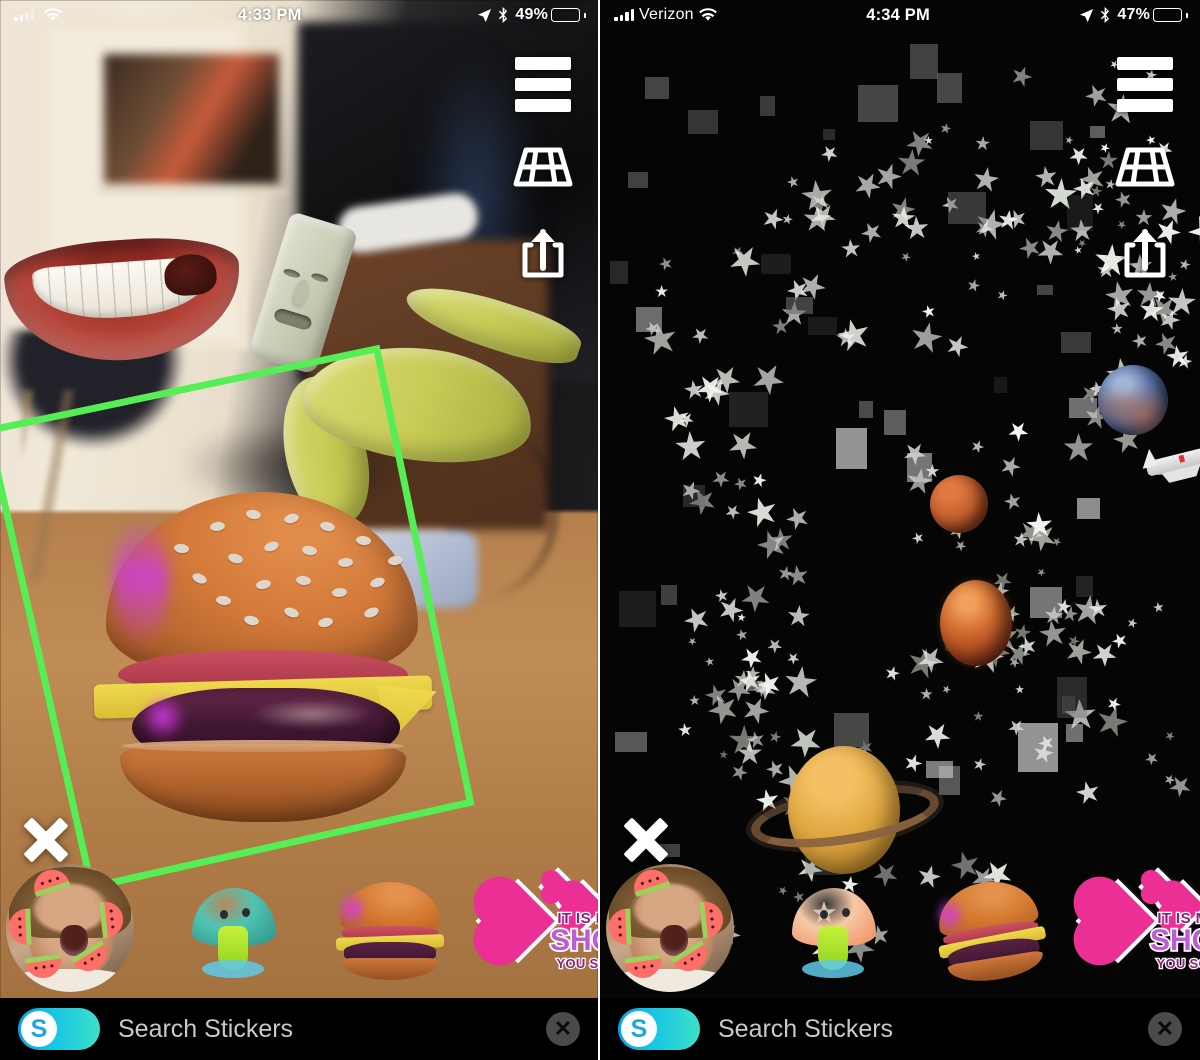 This screenshot has height=1060, width=1200. What do you see at coordinates (293, 319) in the screenshot?
I see `face-mouth` at bounding box center [293, 319].